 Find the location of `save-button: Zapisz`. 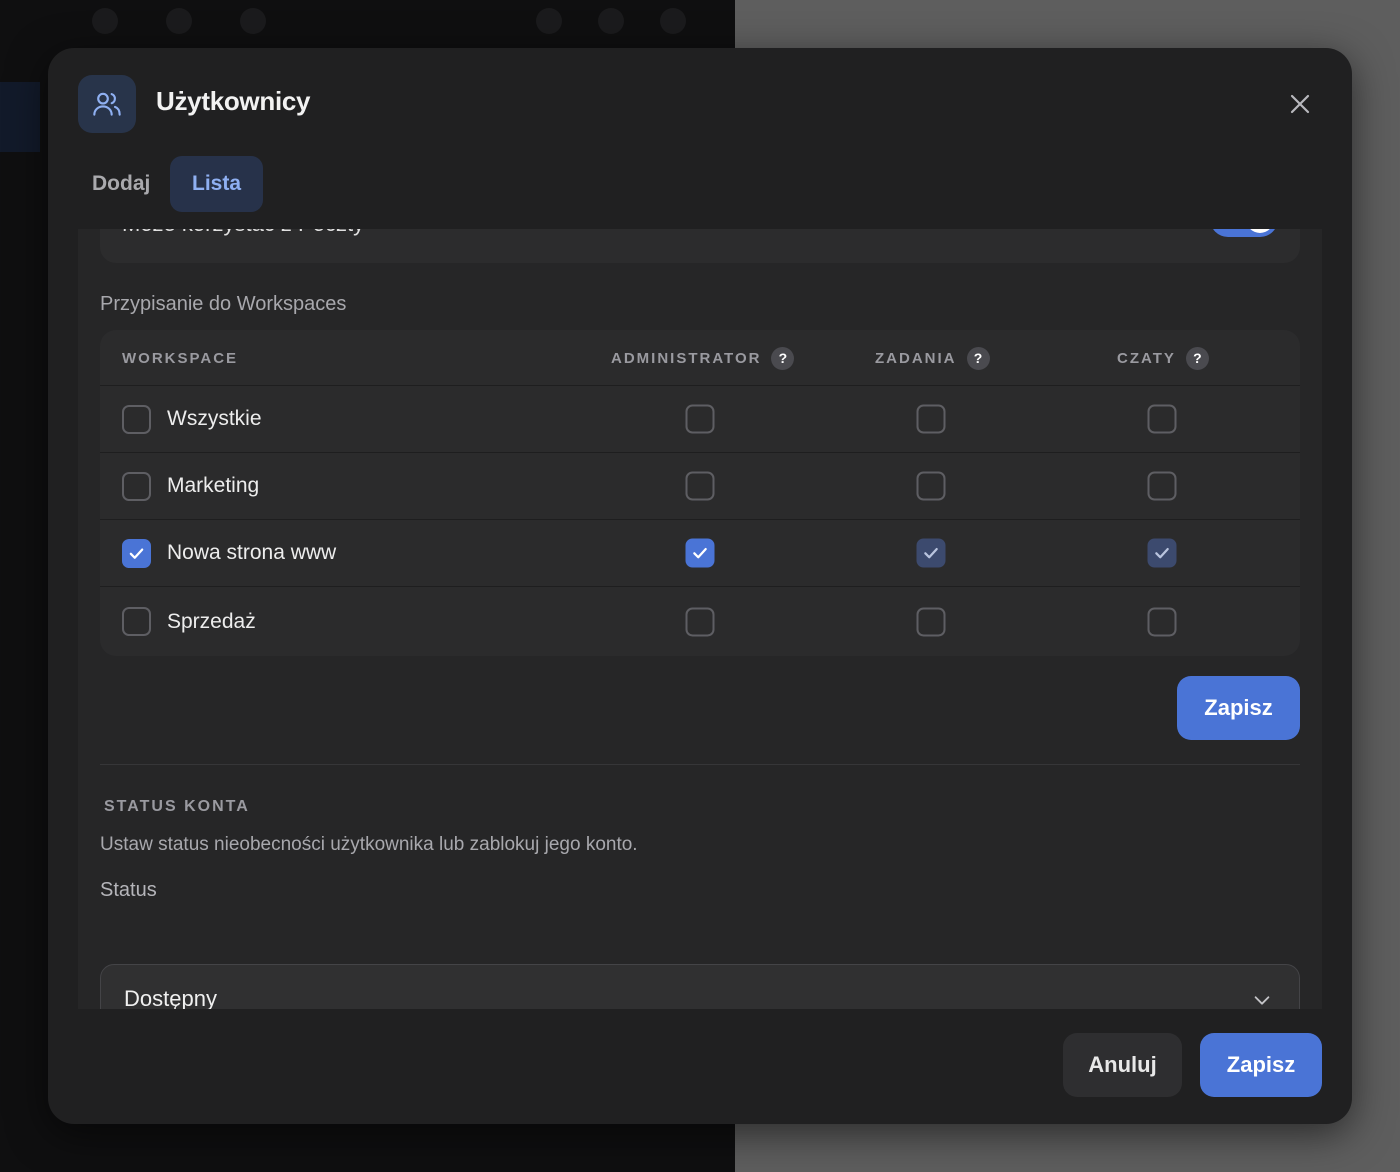

save-button: Zapisz is located at coordinates (1261, 1065).